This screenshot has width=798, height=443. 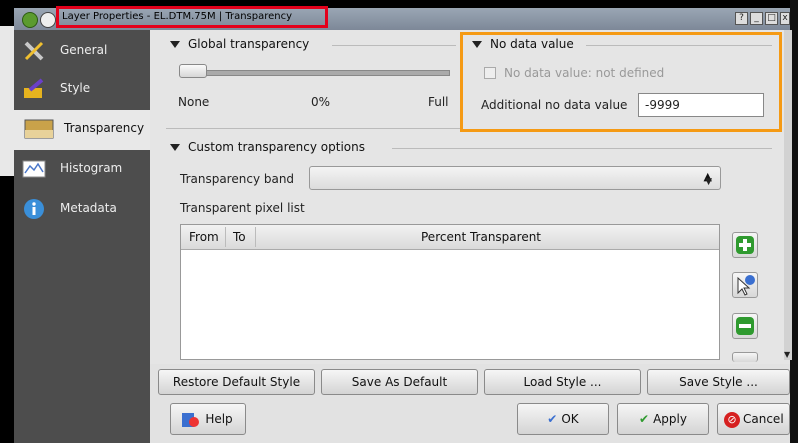 I want to click on sidebar-item-histogram: Histogram, so click(x=82, y=169).